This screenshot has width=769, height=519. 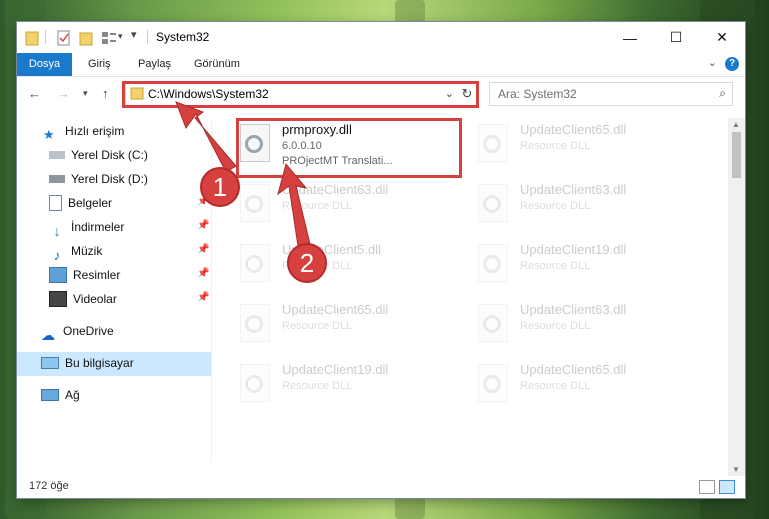 I want to click on arrow-one-icon, so click(x=206, y=137).